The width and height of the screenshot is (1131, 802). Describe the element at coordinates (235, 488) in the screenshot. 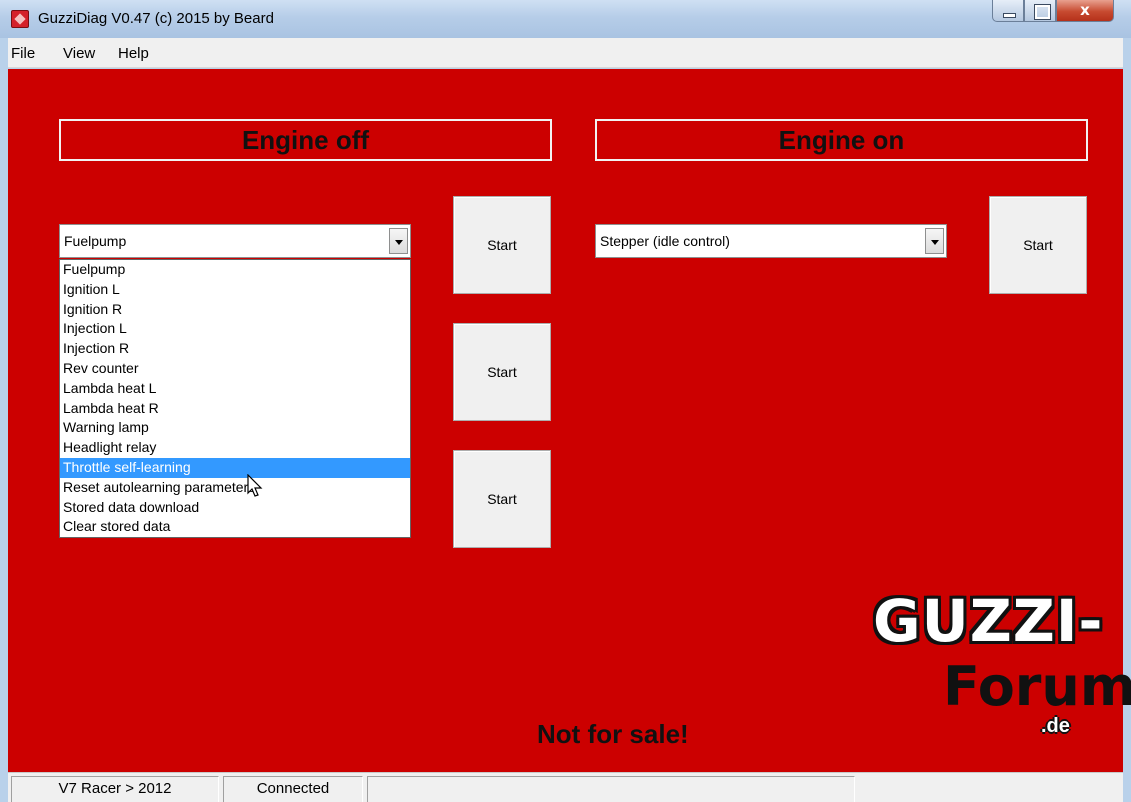

I see `dropdown-option-reset-autolearning: Reset autolearning parameters` at that location.